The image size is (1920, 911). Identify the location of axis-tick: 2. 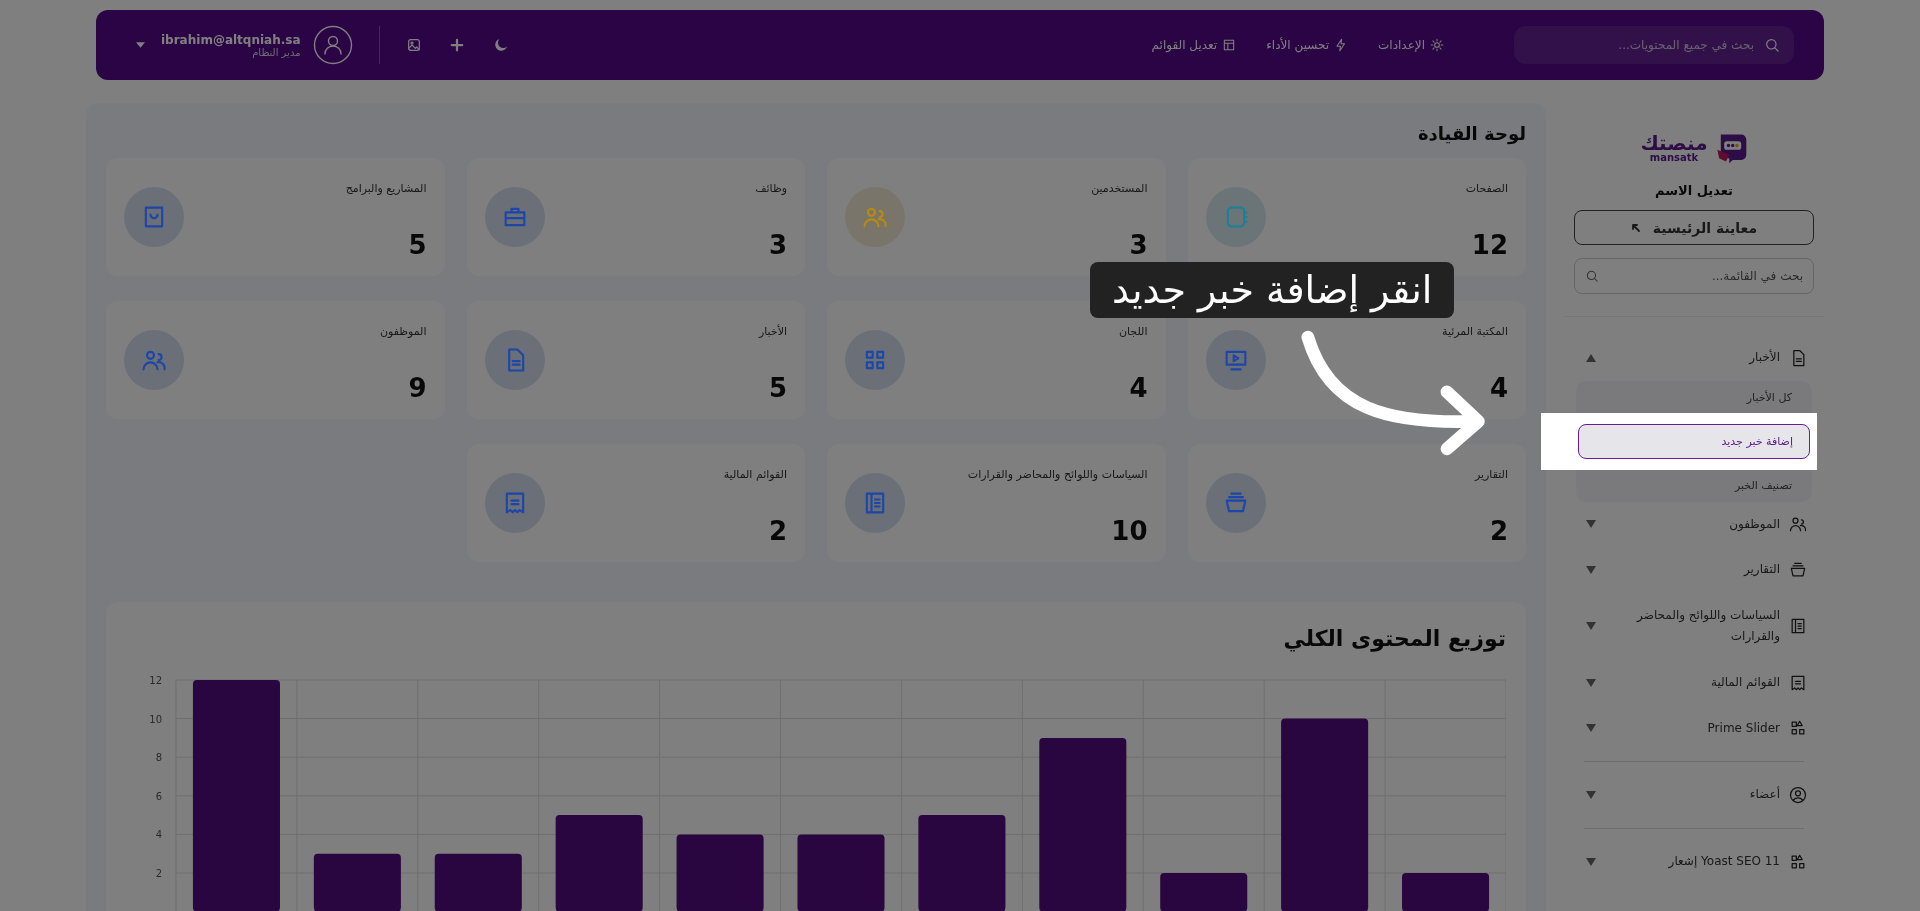
(158, 873).